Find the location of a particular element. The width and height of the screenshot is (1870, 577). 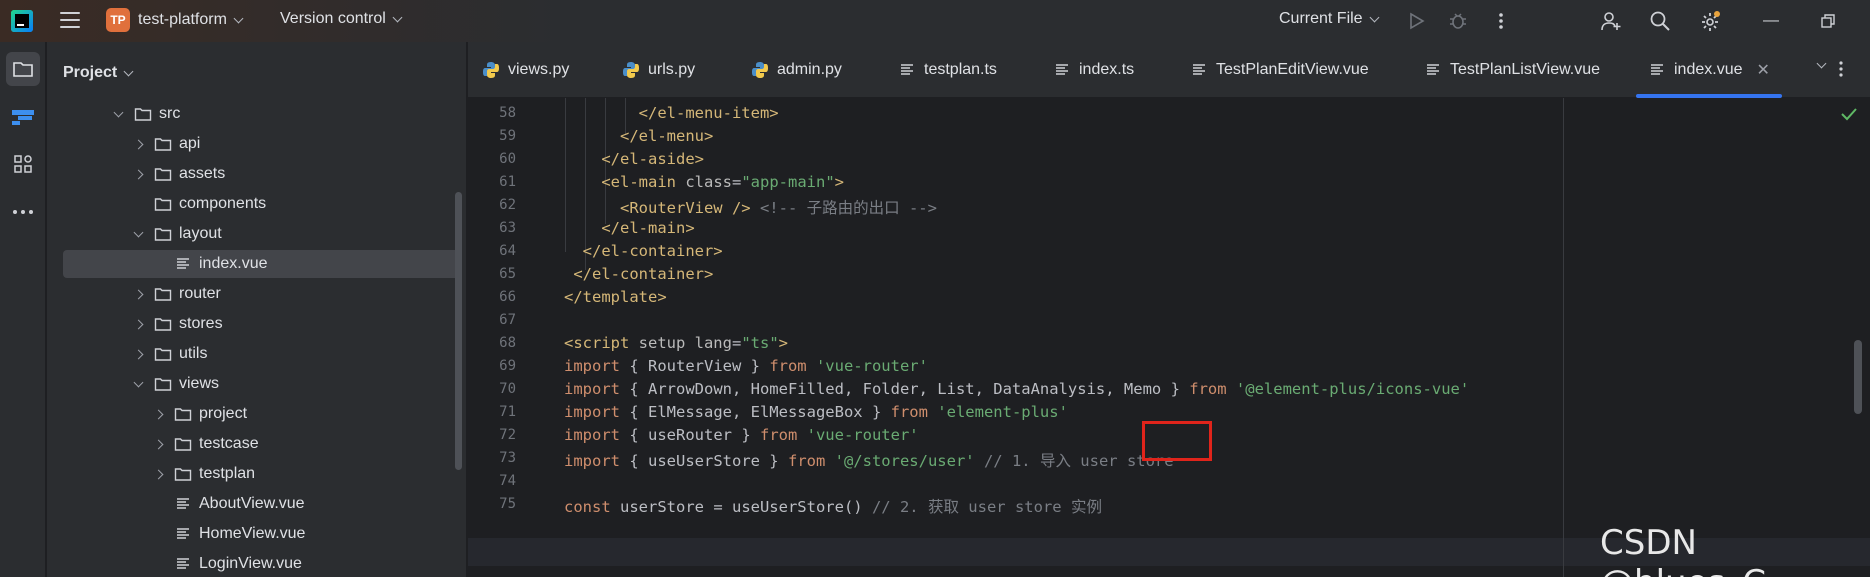

tab-index-vue: index.vue ✕ is located at coordinates (1709, 70).